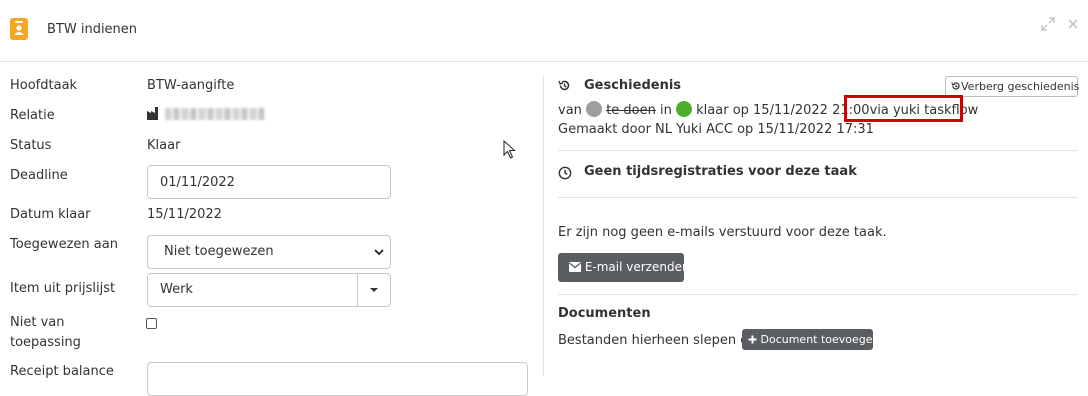 This screenshot has width=1088, height=396. What do you see at coordinates (184, 214) in the screenshot?
I see `datum-klaar-value: 15/11/2022` at bounding box center [184, 214].